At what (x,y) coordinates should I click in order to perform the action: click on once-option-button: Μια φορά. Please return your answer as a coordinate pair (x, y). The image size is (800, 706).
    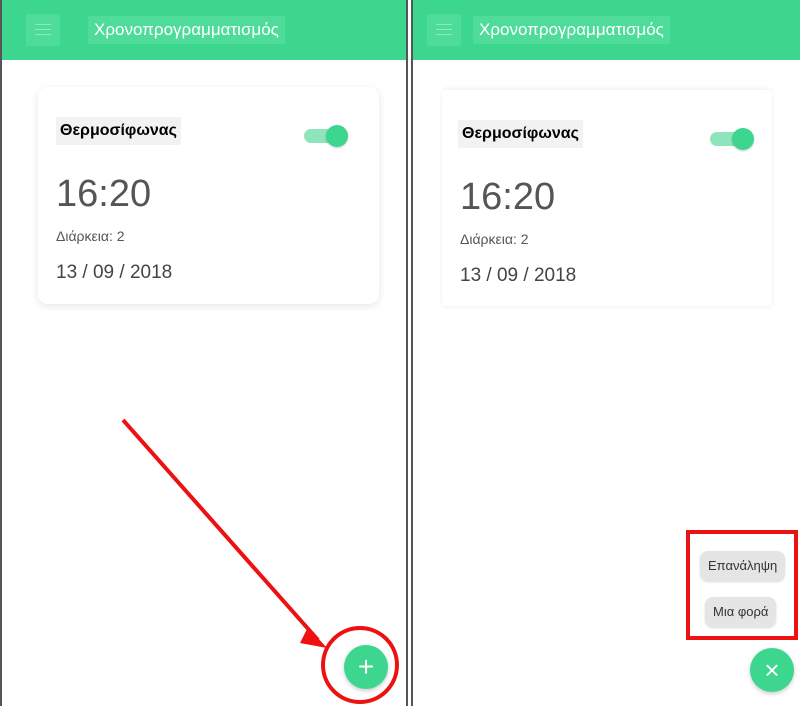
    Looking at the image, I should click on (741, 612).